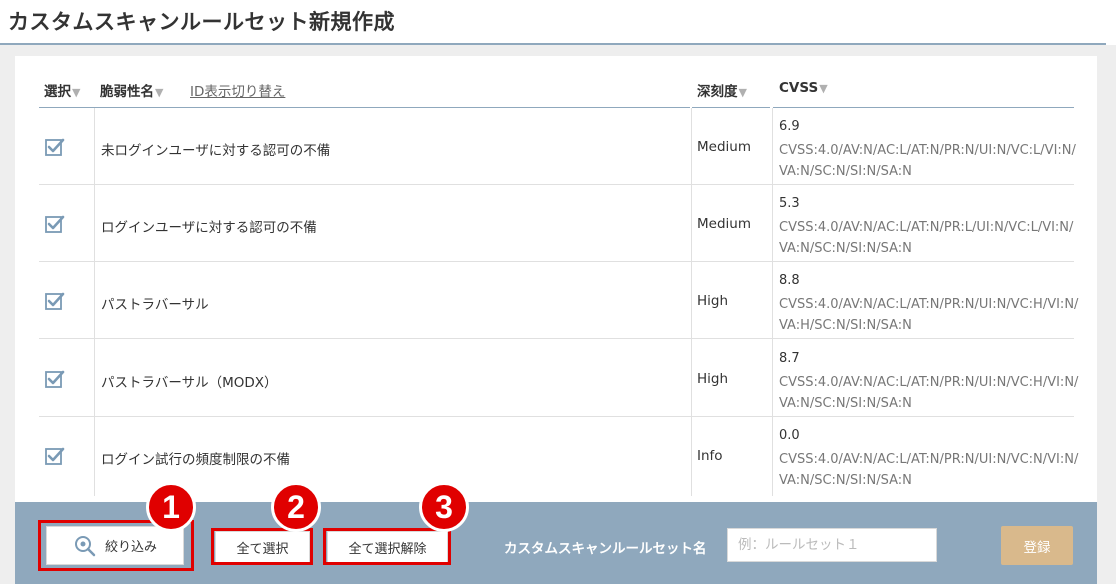 Image resolution: width=1116 pixels, height=584 pixels. Describe the element at coordinates (189, 383) in the screenshot. I see `vulnerability-name: パストラバーサル（MODX）` at that location.